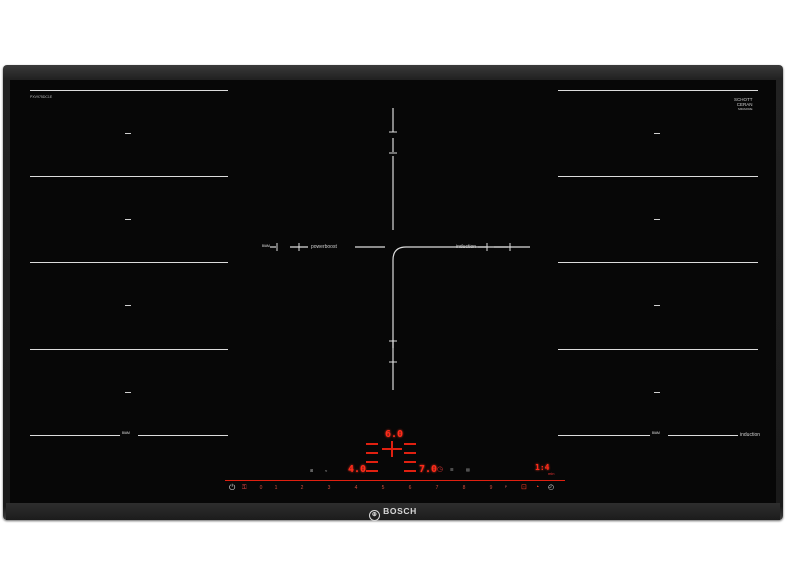 This screenshot has width=786, height=587. What do you see at coordinates (703, 435) in the screenshot?
I see `right-zone-bottom-line-b` at bounding box center [703, 435].